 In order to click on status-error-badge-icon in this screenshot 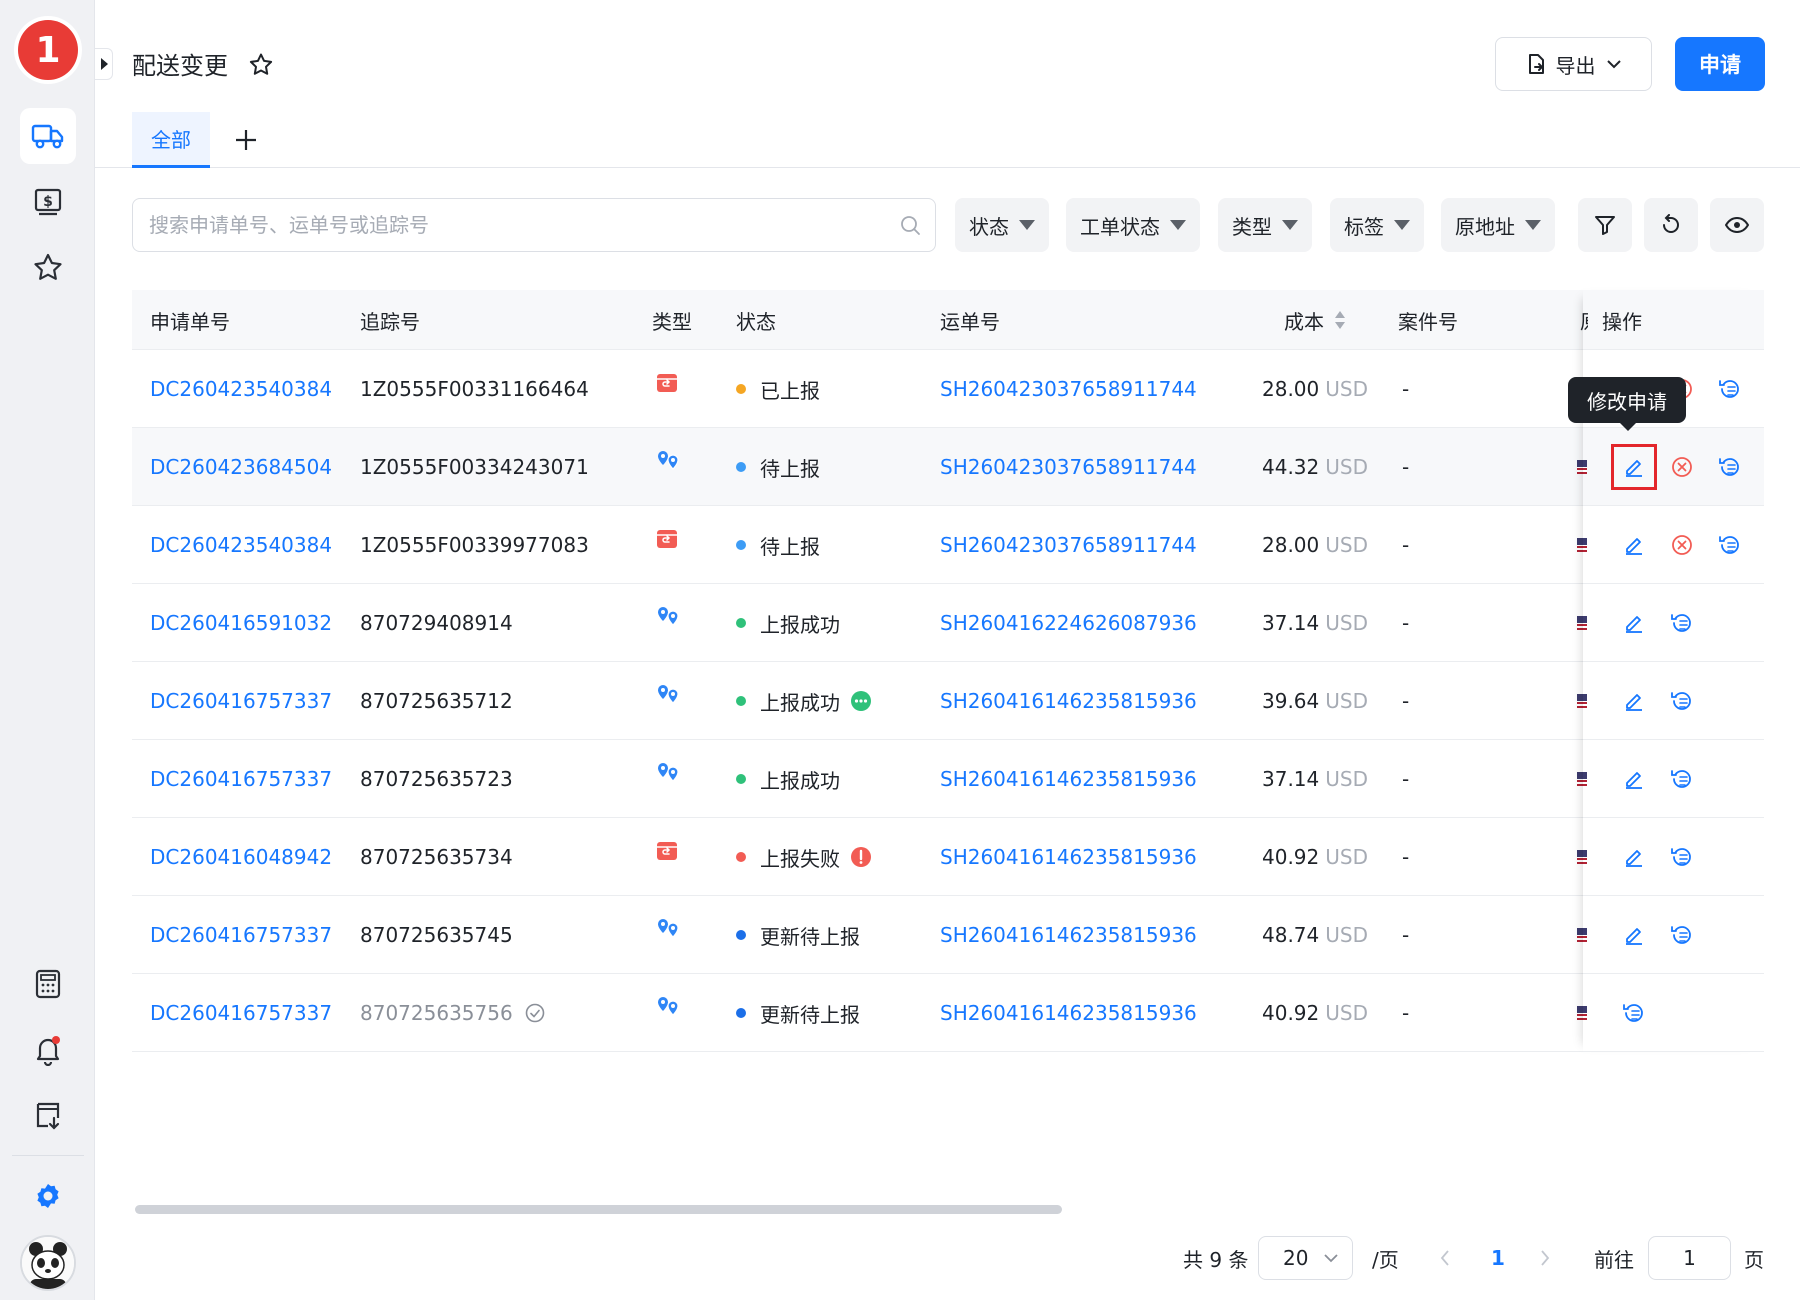, I will do `click(861, 857)`.